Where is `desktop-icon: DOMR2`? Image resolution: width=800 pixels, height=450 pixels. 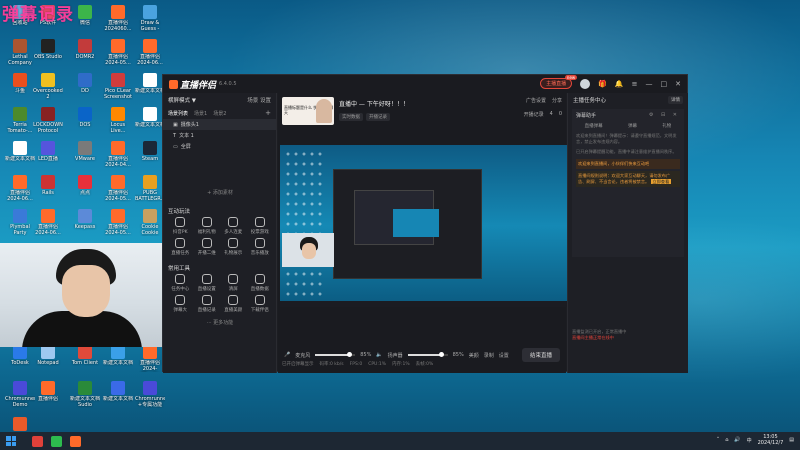 desktop-icon: DOMR2 is located at coordinates (85, 52).